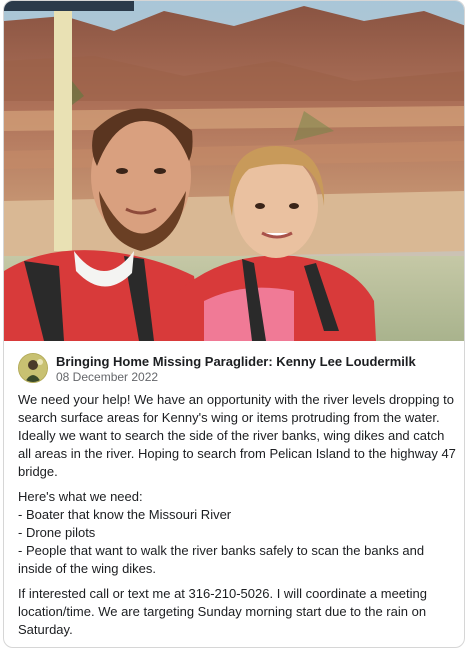 The height and width of the screenshot is (655, 470). I want to click on list-item: - Boater that know the Missouri River, so click(125, 514).